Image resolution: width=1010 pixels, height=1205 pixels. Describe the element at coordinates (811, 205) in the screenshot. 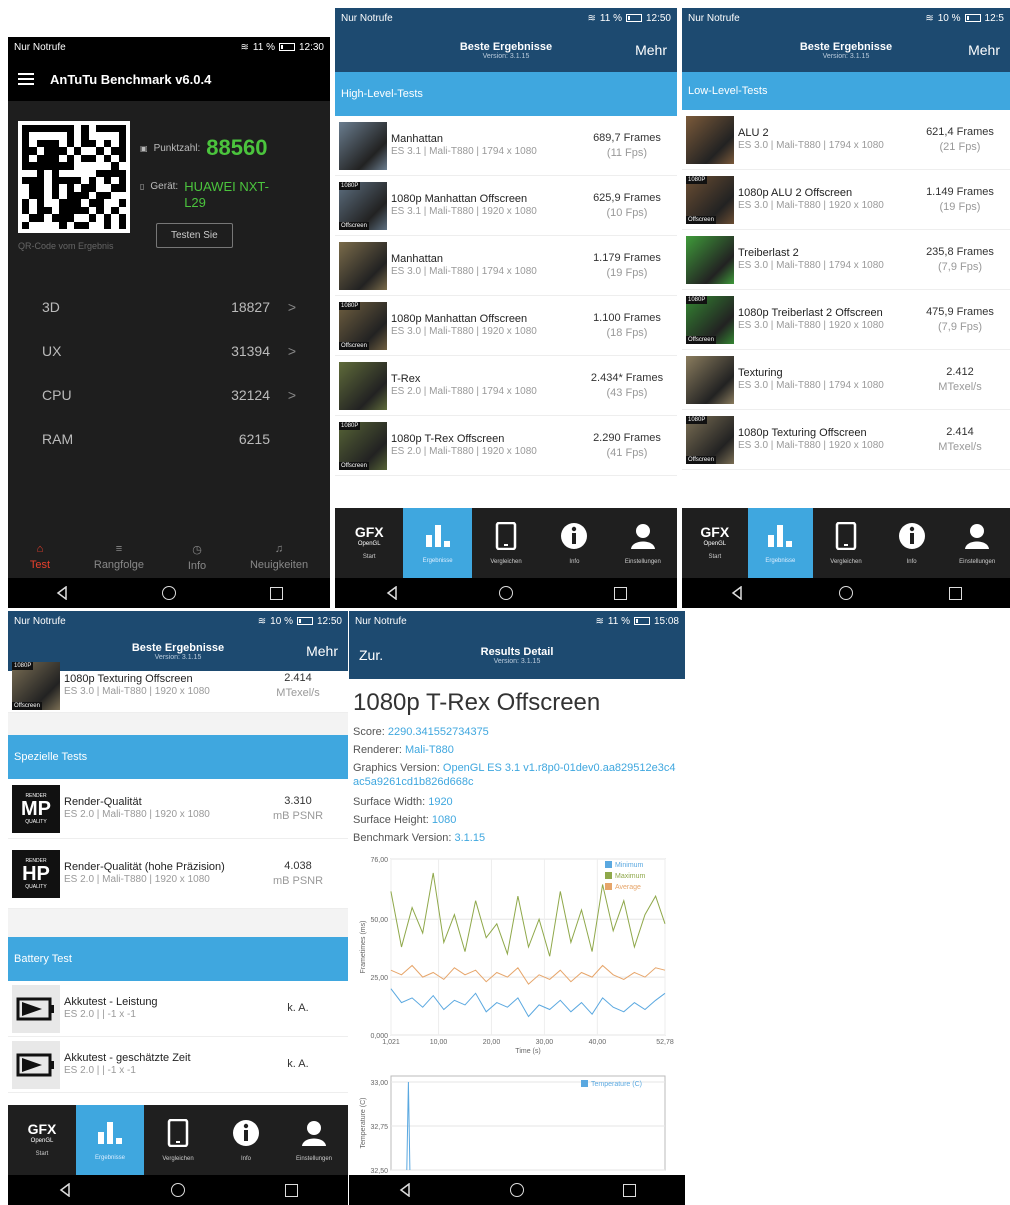

I see `test-config: ES 3.0 | Mali-T880 | 1920 x 1080` at that location.